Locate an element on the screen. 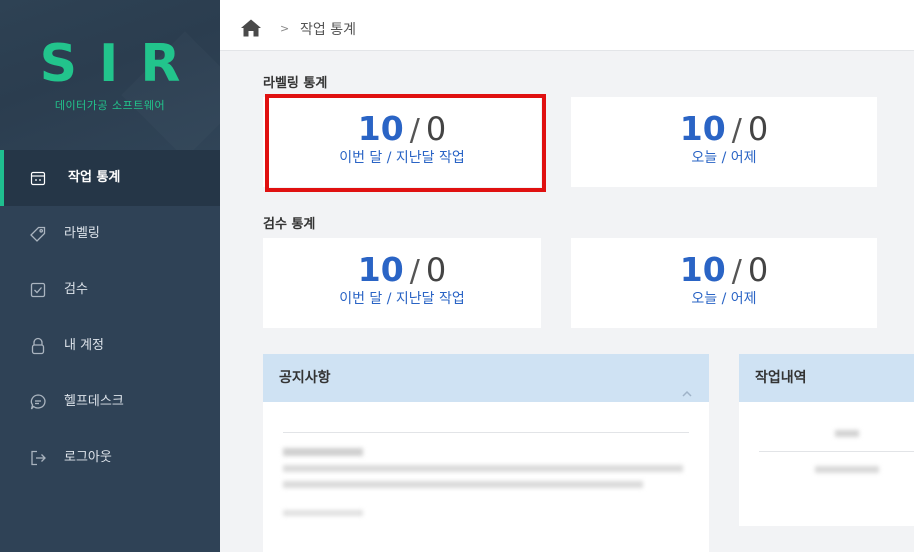  user-lock-icon is located at coordinates (38, 346).